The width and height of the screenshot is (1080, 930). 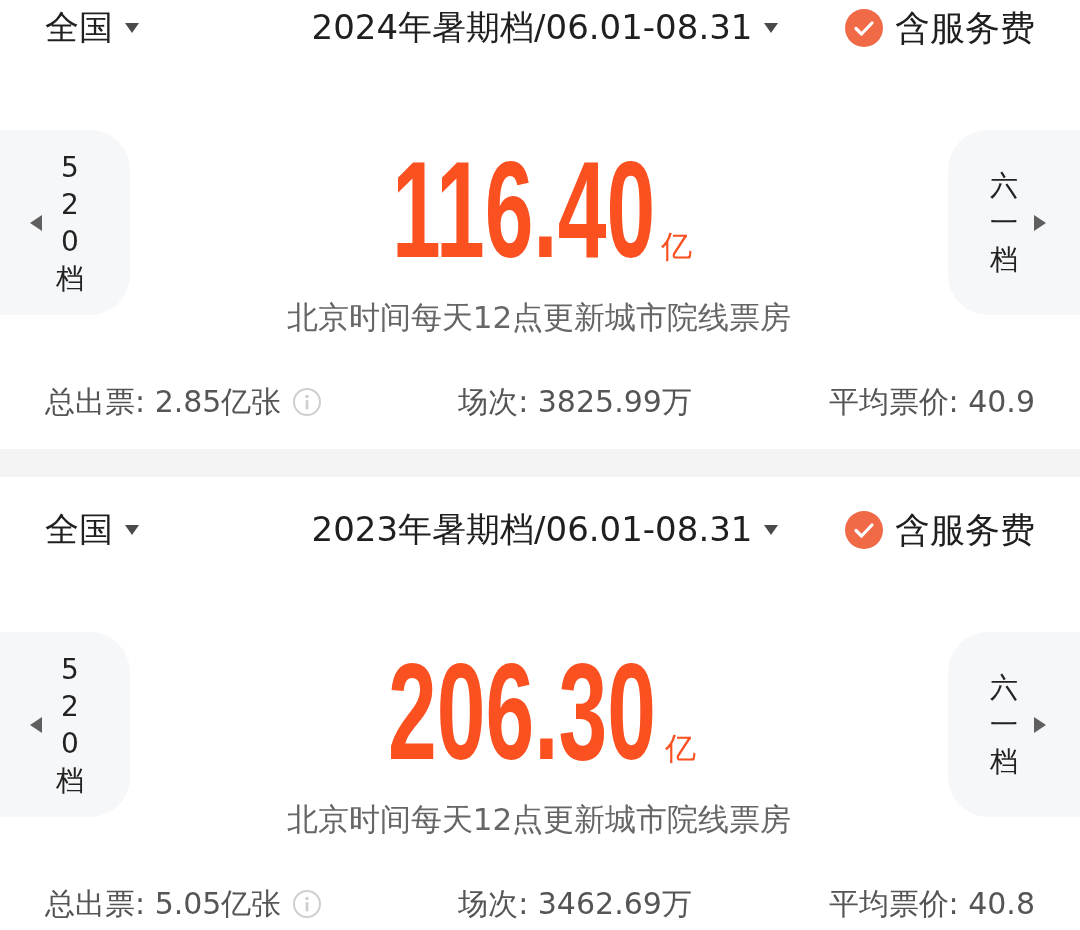 What do you see at coordinates (545, 530) in the screenshot?
I see `period-dropdown: 2023年暑期档/06.01-08.31` at bounding box center [545, 530].